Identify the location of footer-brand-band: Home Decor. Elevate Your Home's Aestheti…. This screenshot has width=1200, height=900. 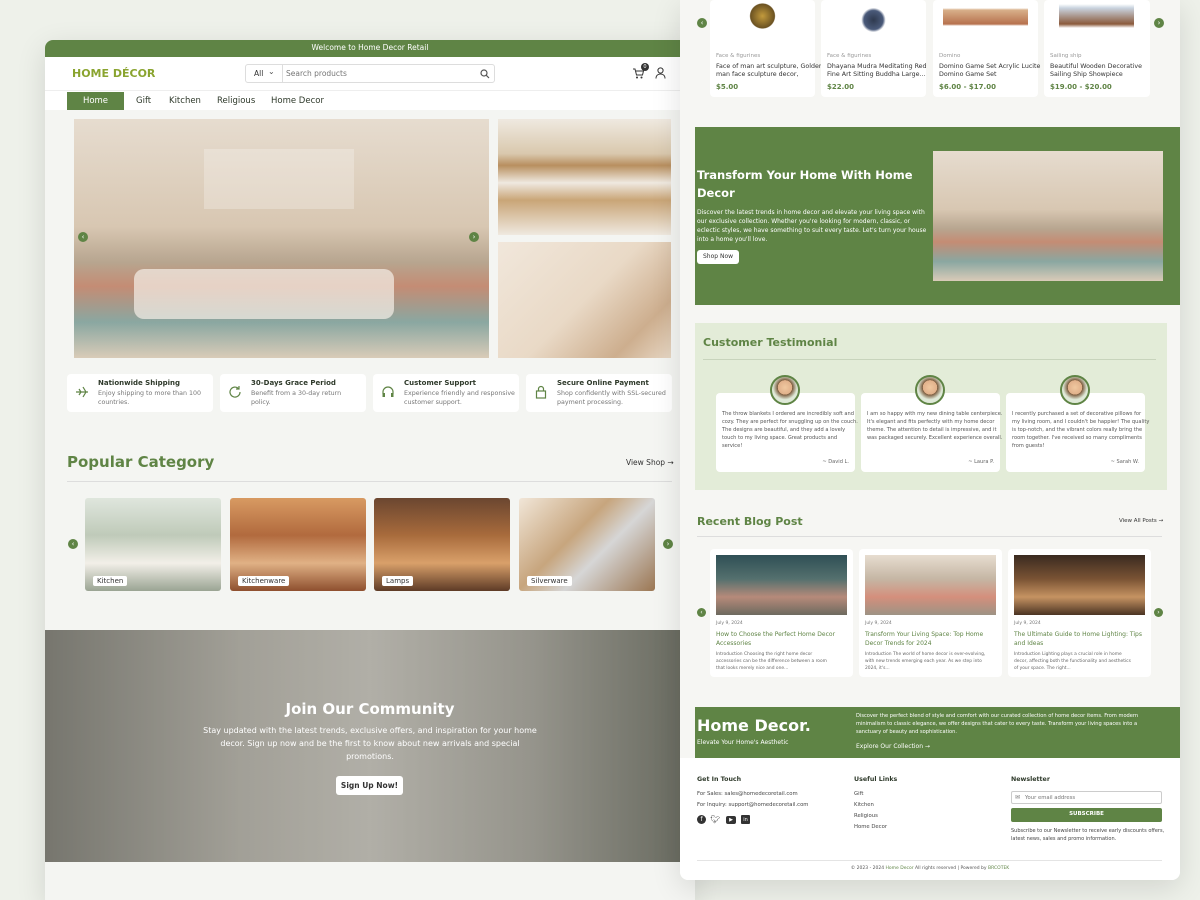
(937, 732).